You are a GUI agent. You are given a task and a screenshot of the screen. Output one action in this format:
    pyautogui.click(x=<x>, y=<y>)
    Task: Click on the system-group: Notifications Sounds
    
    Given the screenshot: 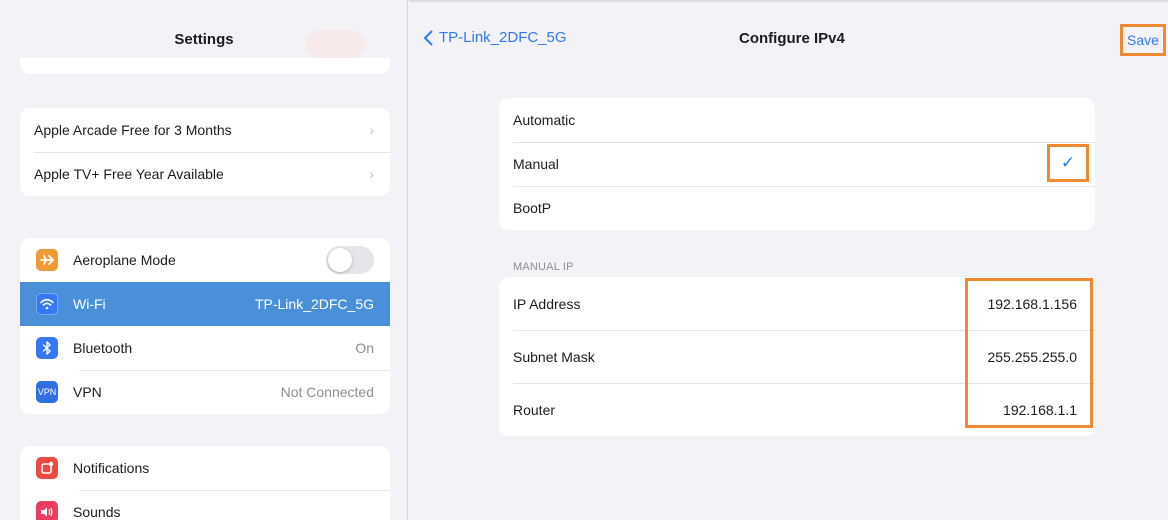 What is the action you would take?
    pyautogui.click(x=205, y=483)
    